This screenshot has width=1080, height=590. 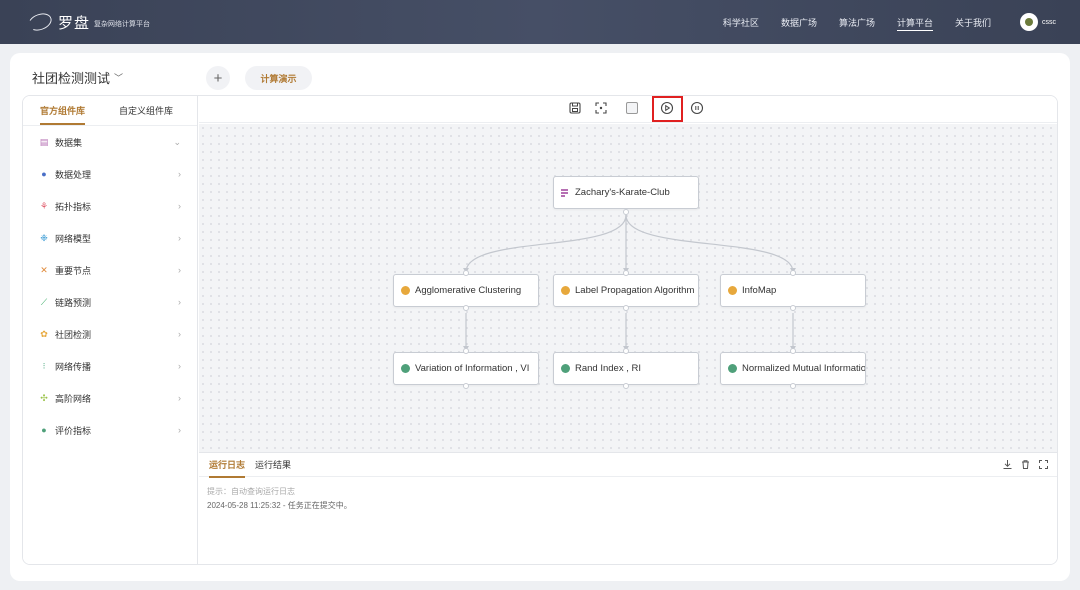 I want to click on important-node-icon: ✕, so click(x=44, y=269).